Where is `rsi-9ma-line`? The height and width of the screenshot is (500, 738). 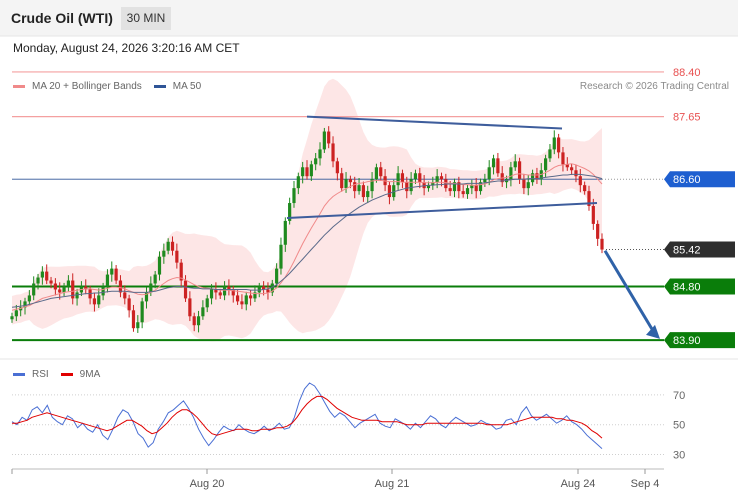 rsi-9ma-line is located at coordinates (307, 417).